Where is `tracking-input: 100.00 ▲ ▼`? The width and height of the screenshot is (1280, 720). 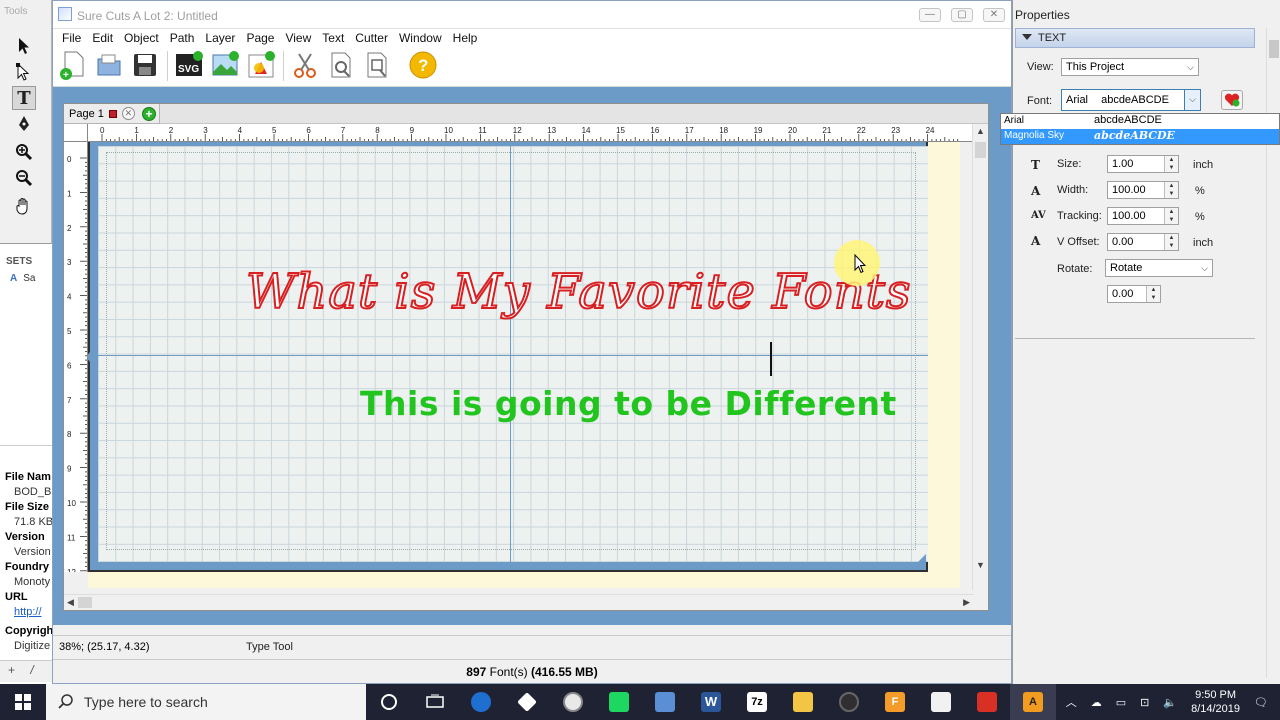 tracking-input: 100.00 ▲ ▼ is located at coordinates (1143, 216).